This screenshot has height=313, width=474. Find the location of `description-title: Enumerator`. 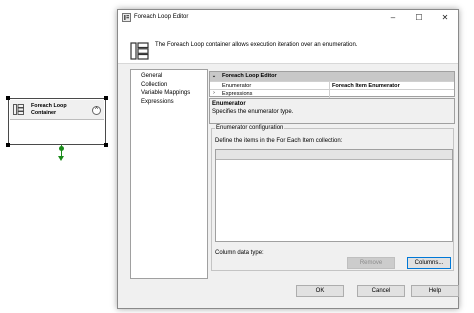

description-title: Enumerator is located at coordinates (229, 104).